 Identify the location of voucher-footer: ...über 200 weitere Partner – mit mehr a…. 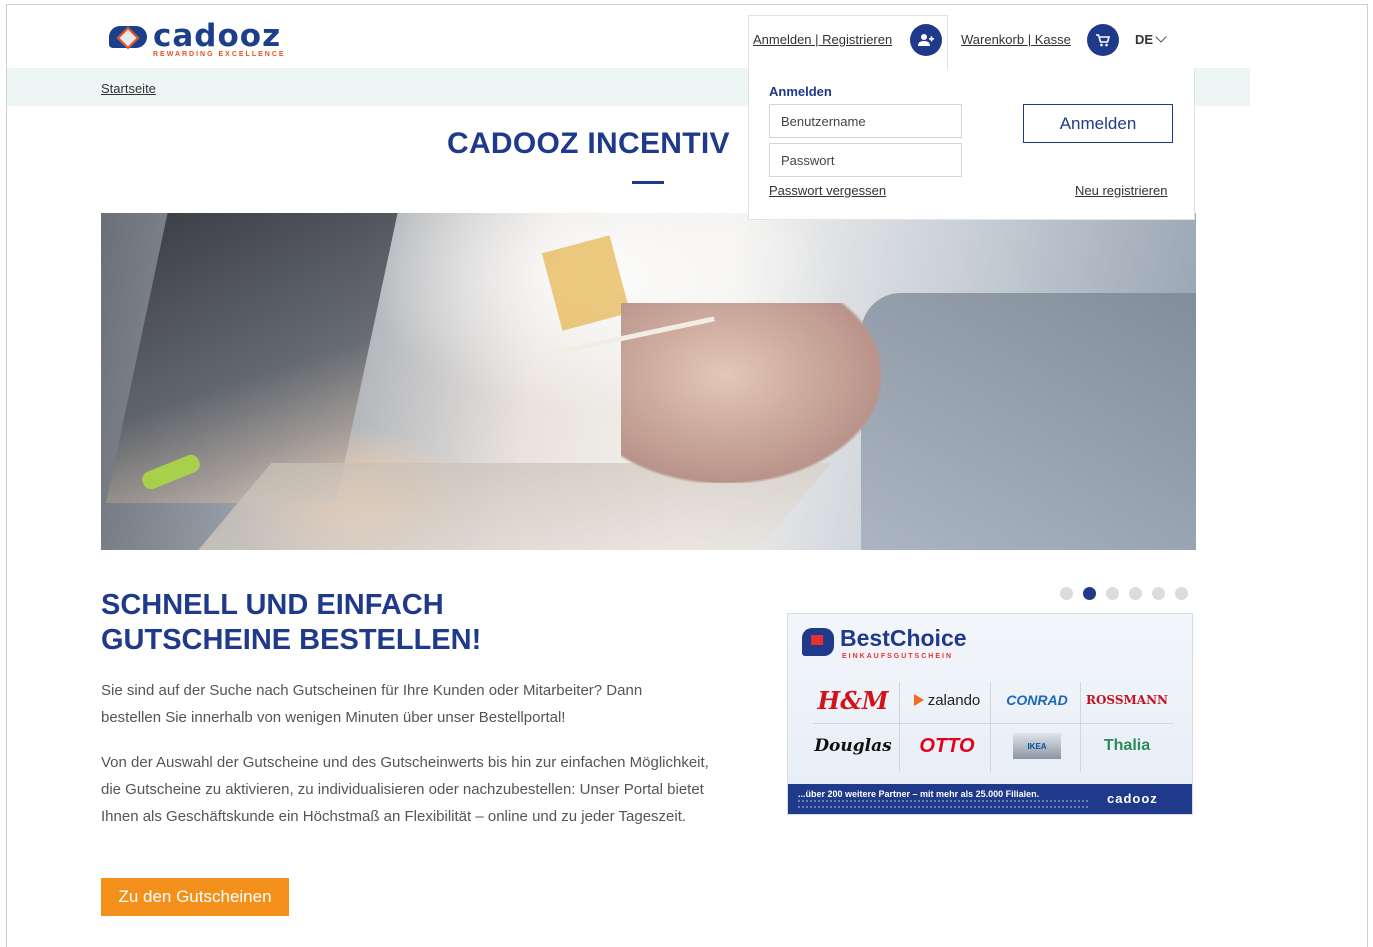
(990, 799).